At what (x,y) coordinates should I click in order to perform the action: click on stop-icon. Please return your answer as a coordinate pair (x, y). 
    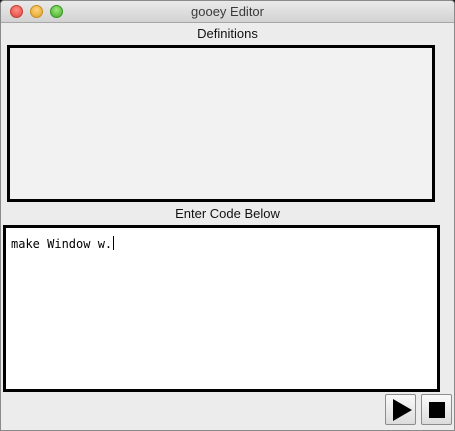
    Looking at the image, I should click on (436, 409).